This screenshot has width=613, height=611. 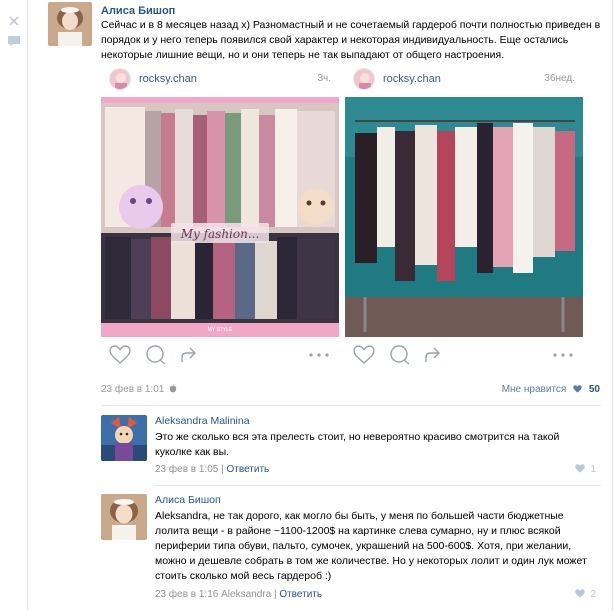 I want to click on post-date: 23 фев в 1:01, so click(x=139, y=389).